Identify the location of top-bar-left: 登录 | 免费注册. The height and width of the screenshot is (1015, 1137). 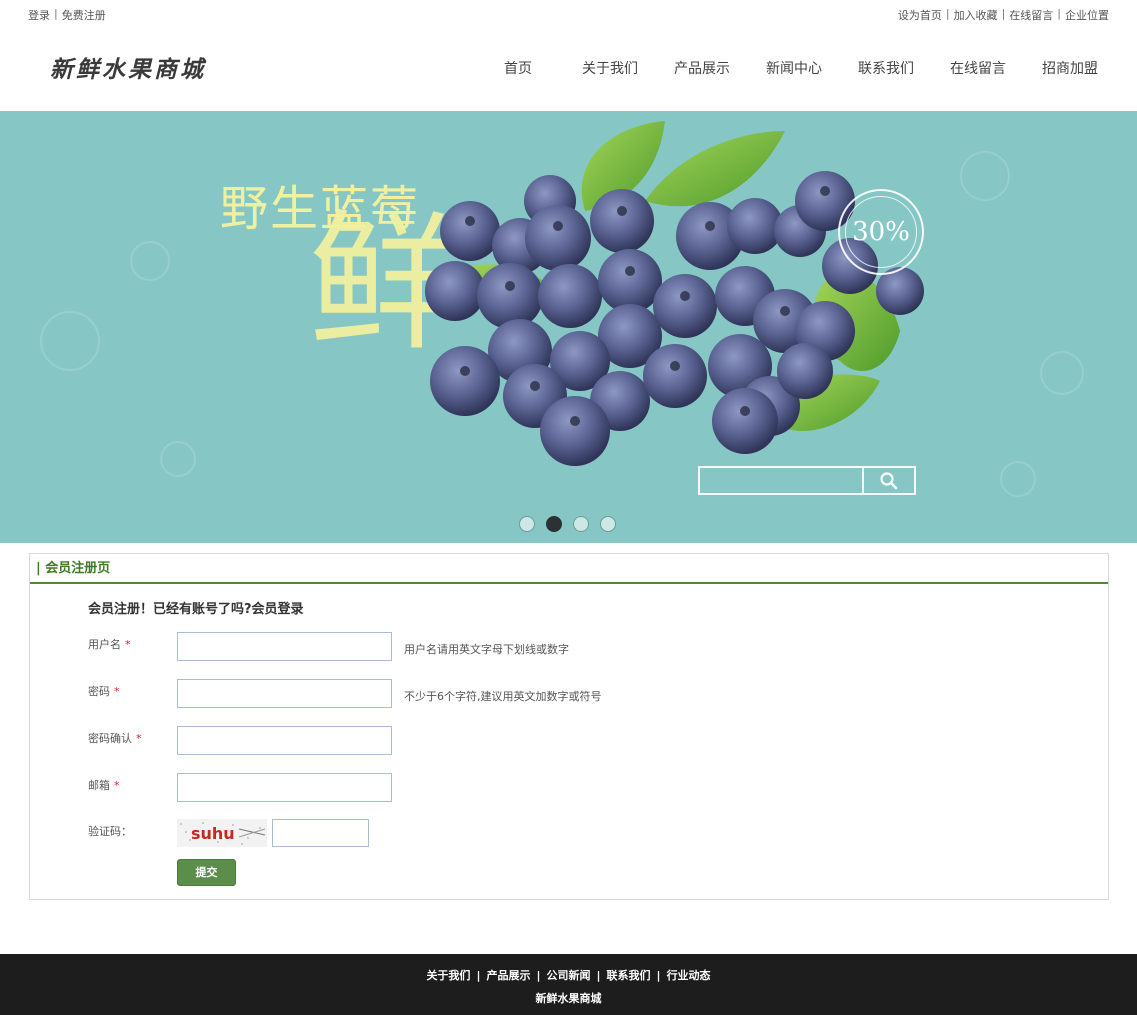
(67, 15).